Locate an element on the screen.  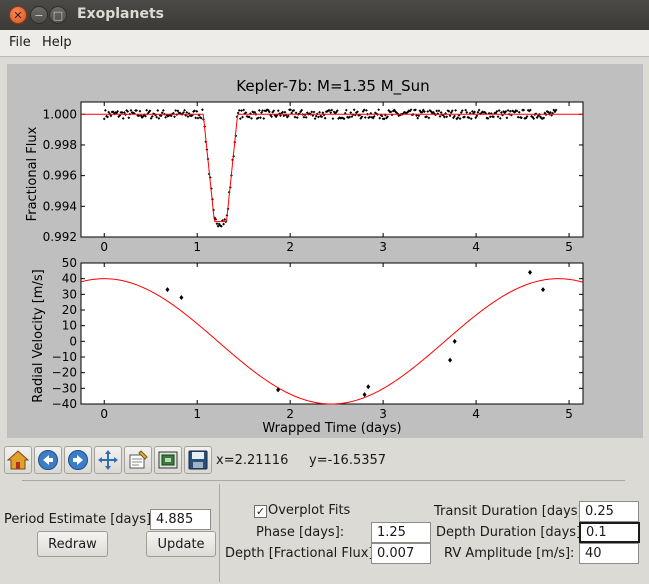
y-tick-label: 0.992 is located at coordinates (60, 237).